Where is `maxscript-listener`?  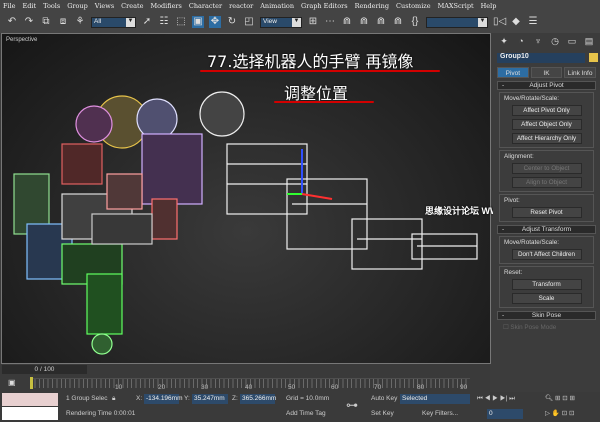 maxscript-listener is located at coordinates (30, 399).